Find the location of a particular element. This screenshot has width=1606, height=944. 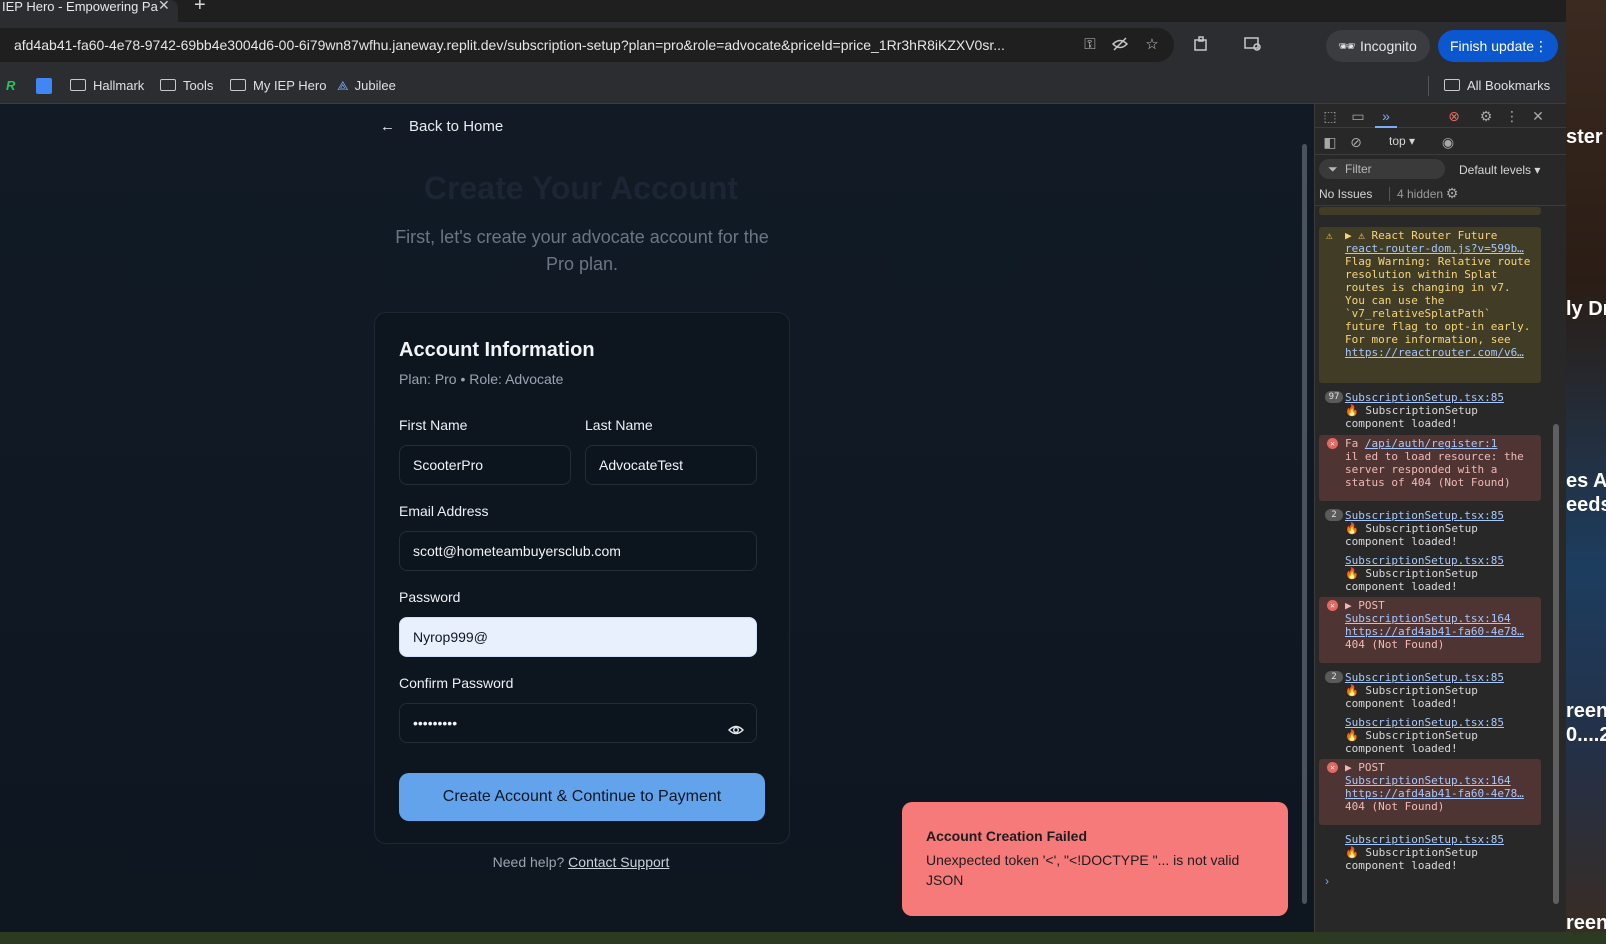

source-link: /api/auth/register:1 is located at coordinates (1431, 443).